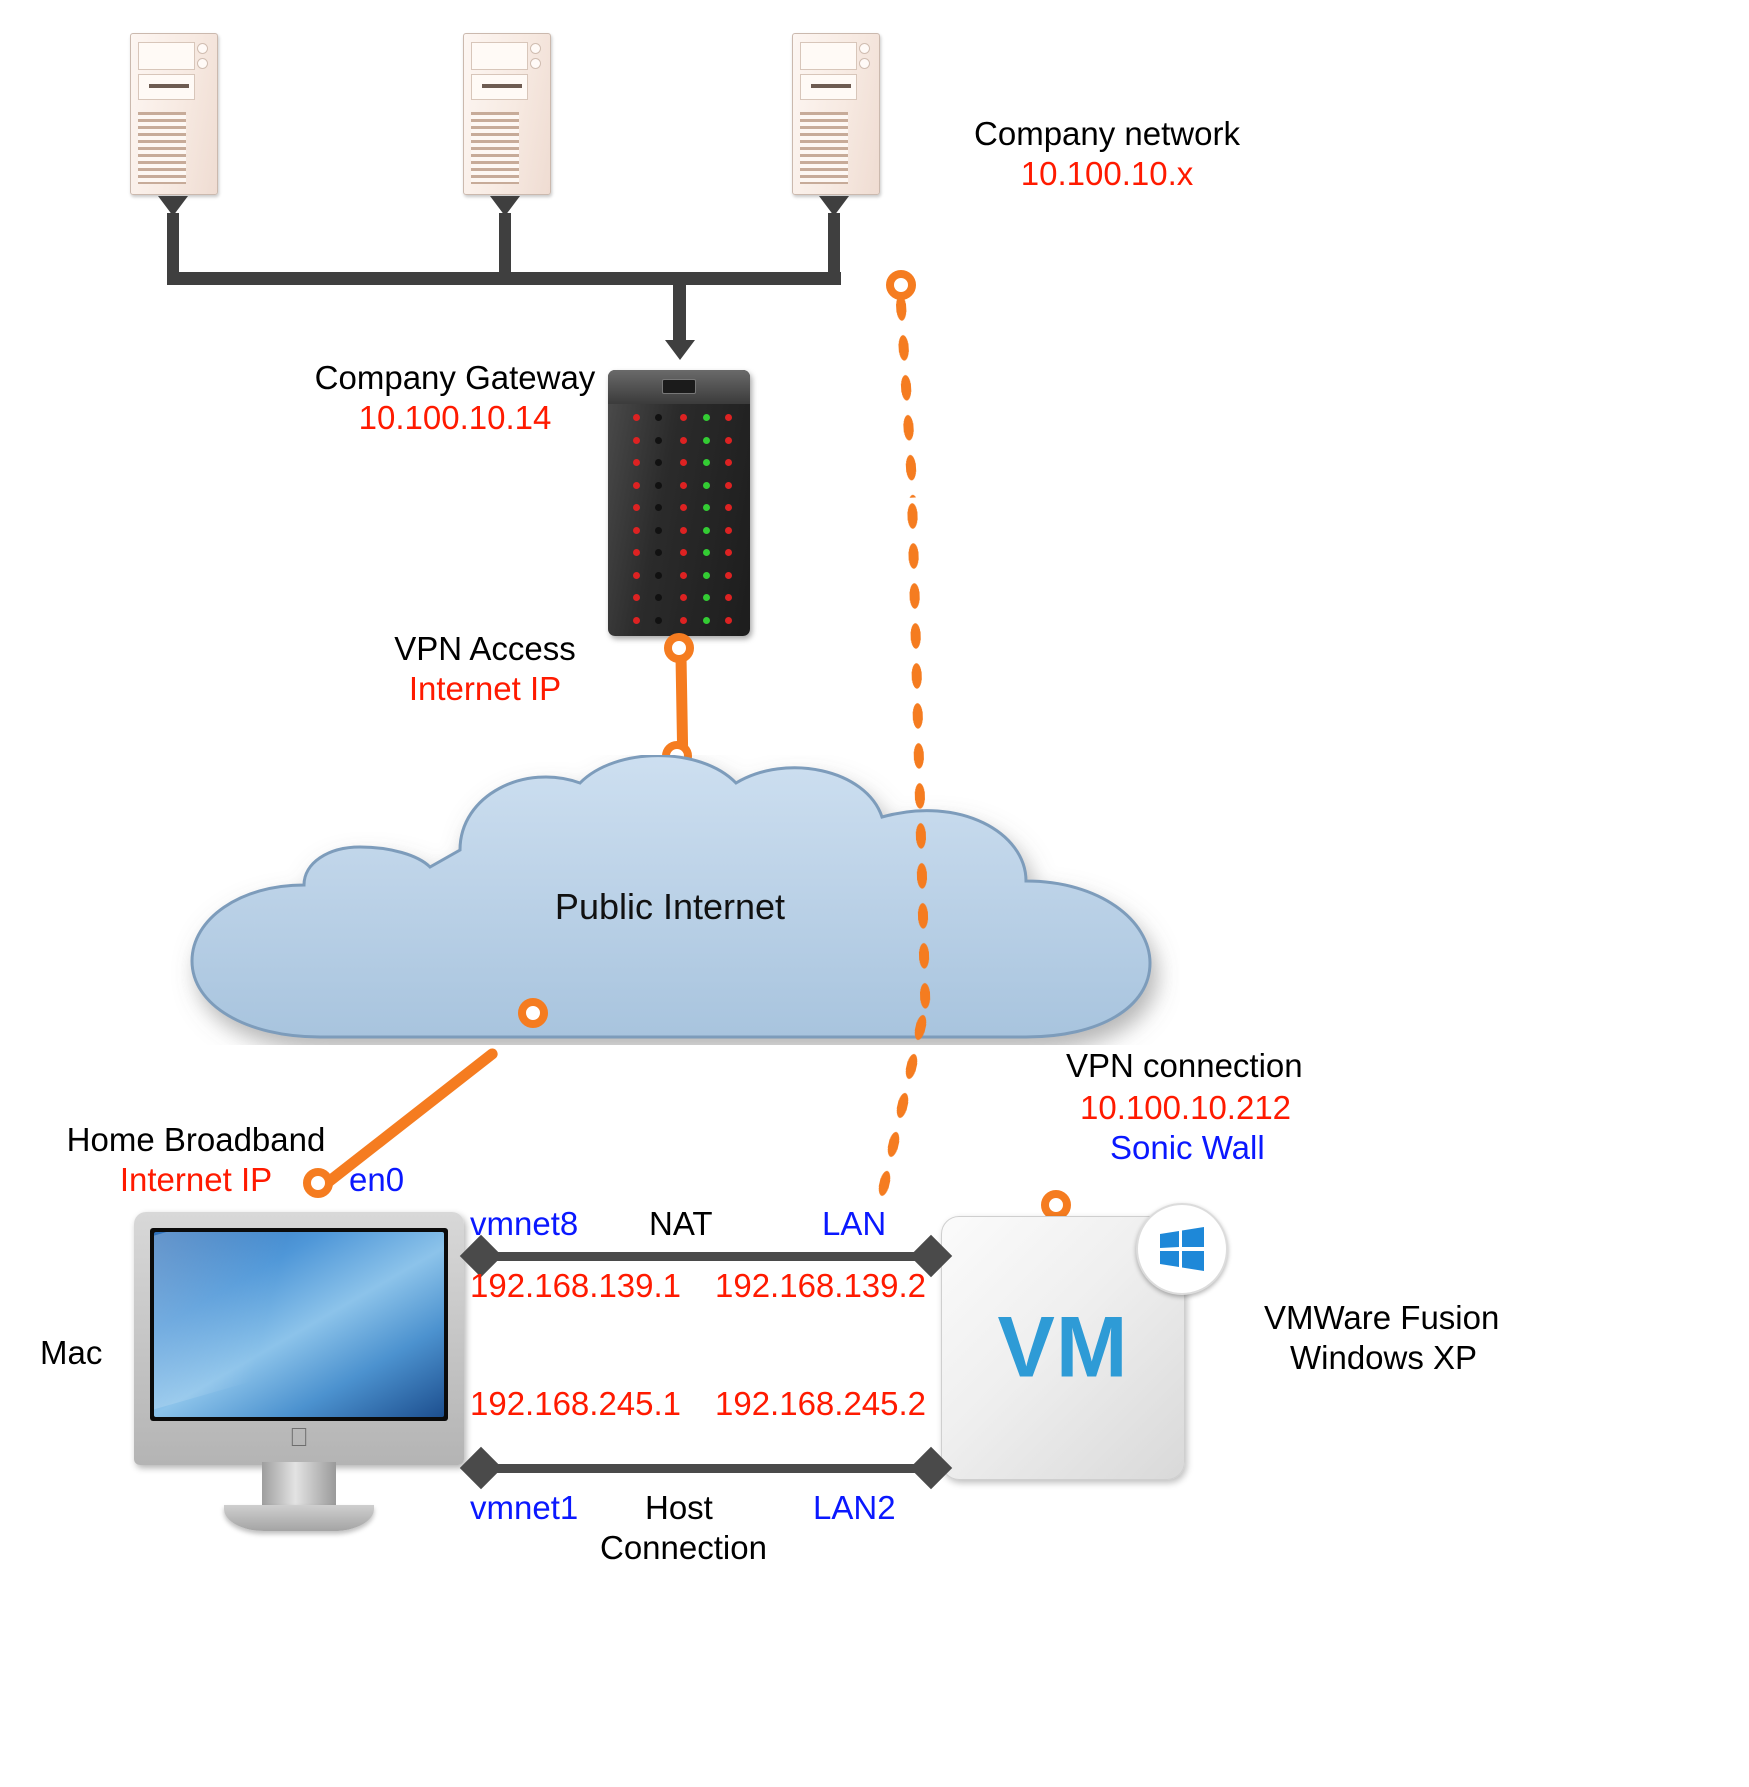 This screenshot has height=1787, width=1749. I want to click on vmnet1-interface-label: vmnet1, so click(524, 1507).